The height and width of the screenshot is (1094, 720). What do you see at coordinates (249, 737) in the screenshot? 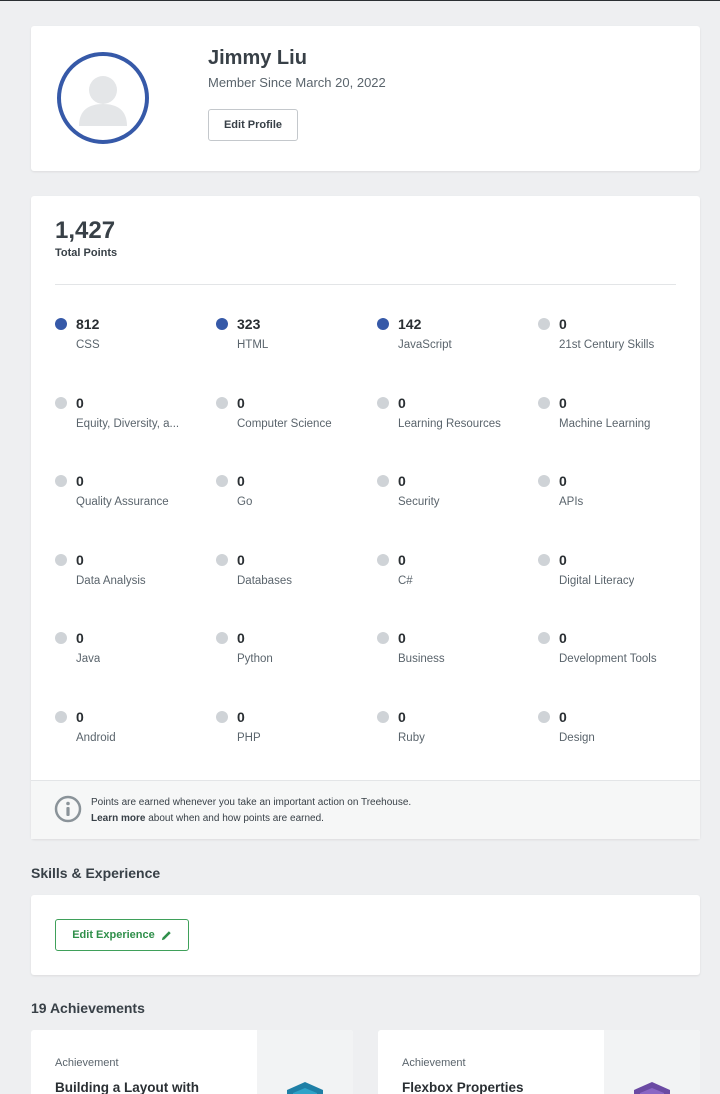
I see `topic-name: PHP` at bounding box center [249, 737].